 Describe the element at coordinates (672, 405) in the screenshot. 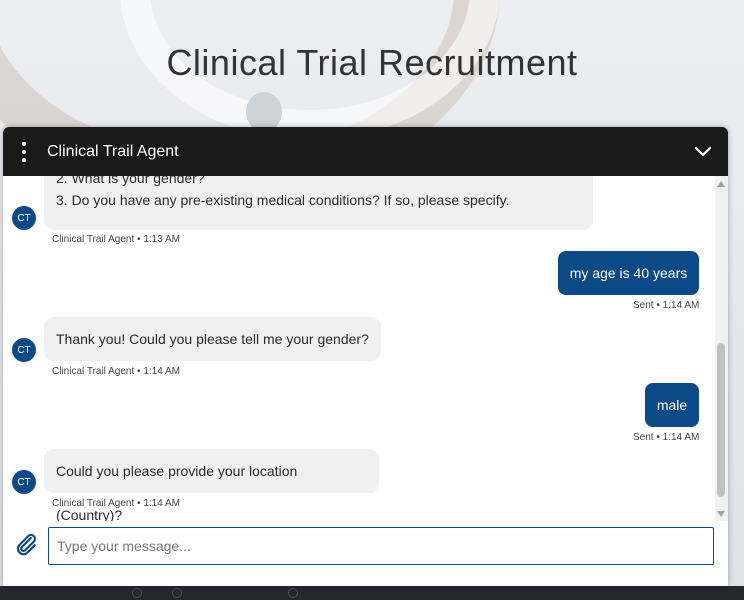

I see `user-message-bubble: male` at that location.